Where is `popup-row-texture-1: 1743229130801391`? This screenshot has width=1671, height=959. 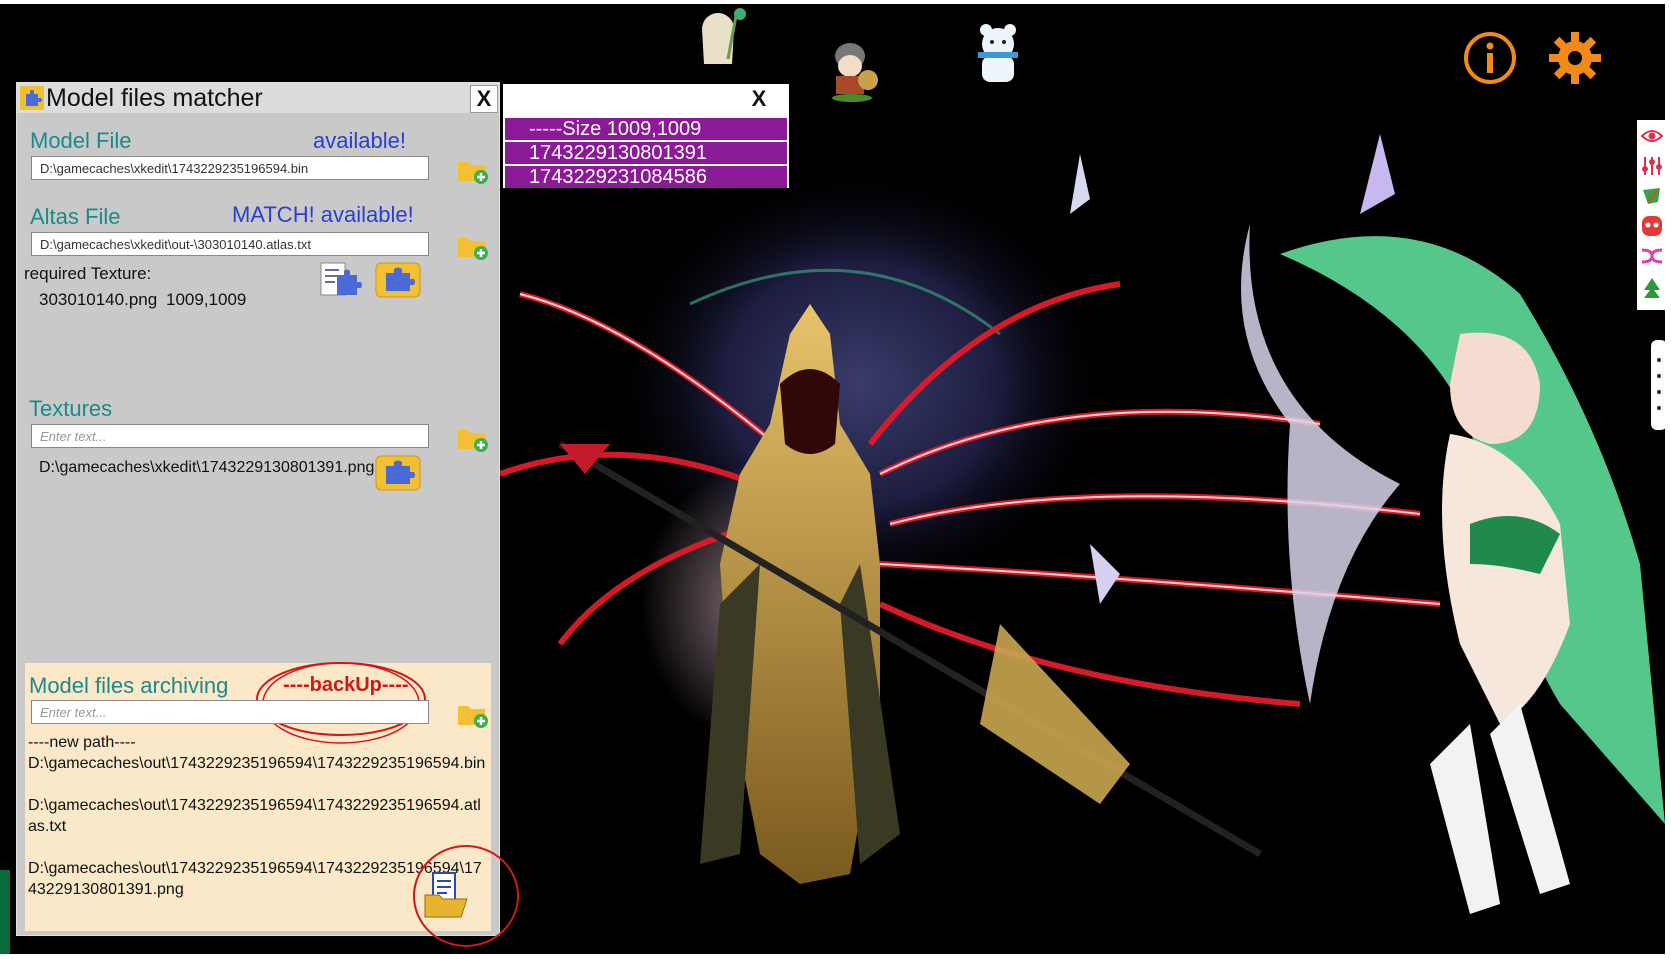
popup-row-texture-1: 1743229130801391 is located at coordinates (646, 153).